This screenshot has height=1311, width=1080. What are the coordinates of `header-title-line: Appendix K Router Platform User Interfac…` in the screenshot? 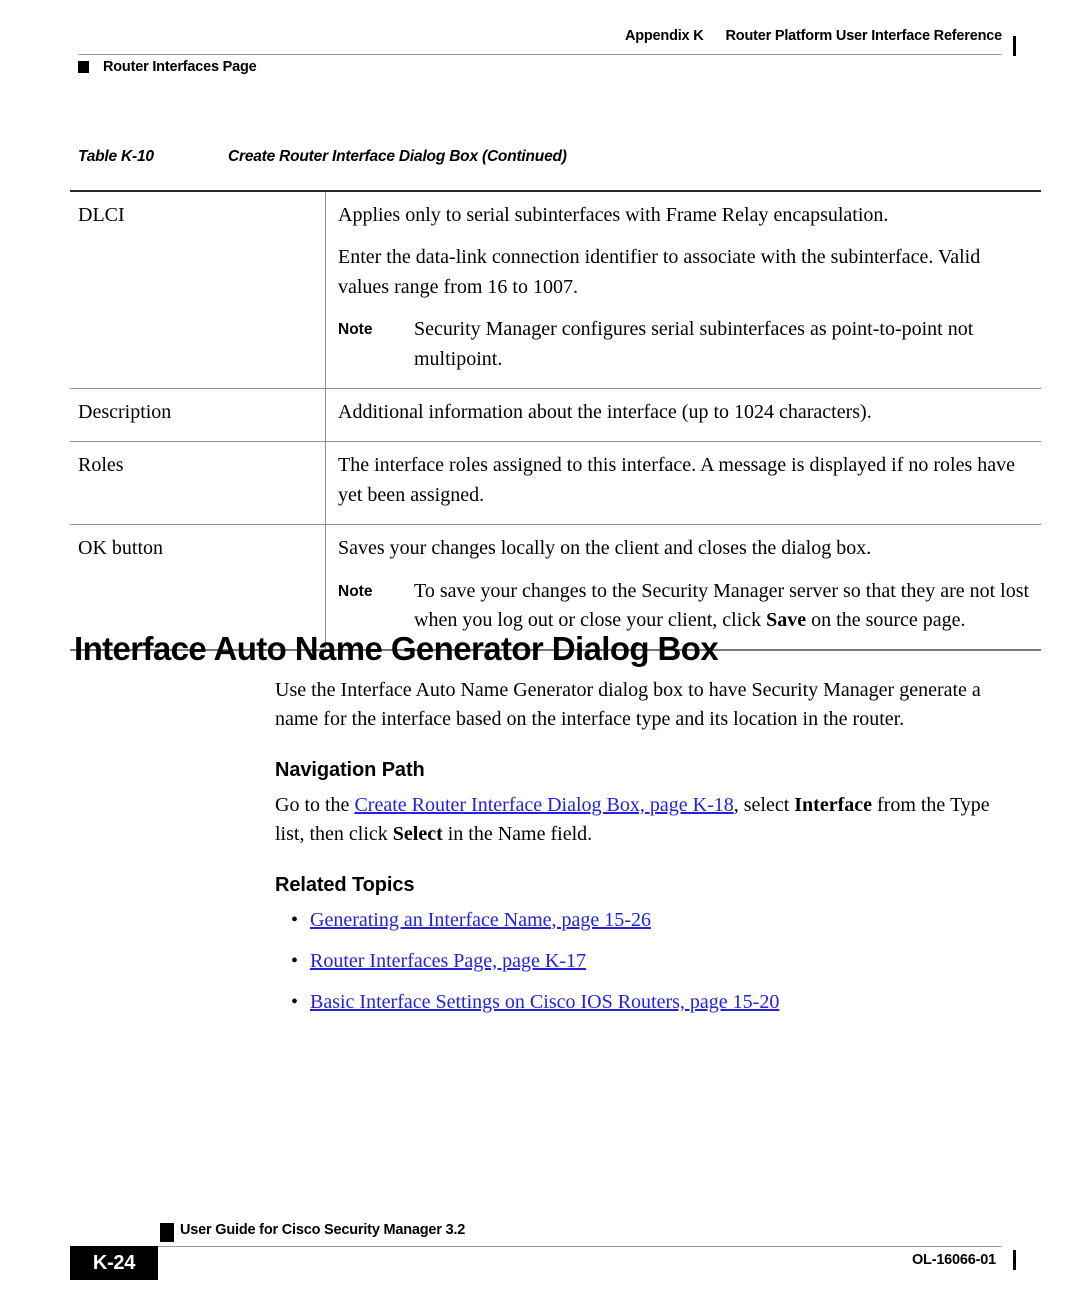 It's located at (540, 36).